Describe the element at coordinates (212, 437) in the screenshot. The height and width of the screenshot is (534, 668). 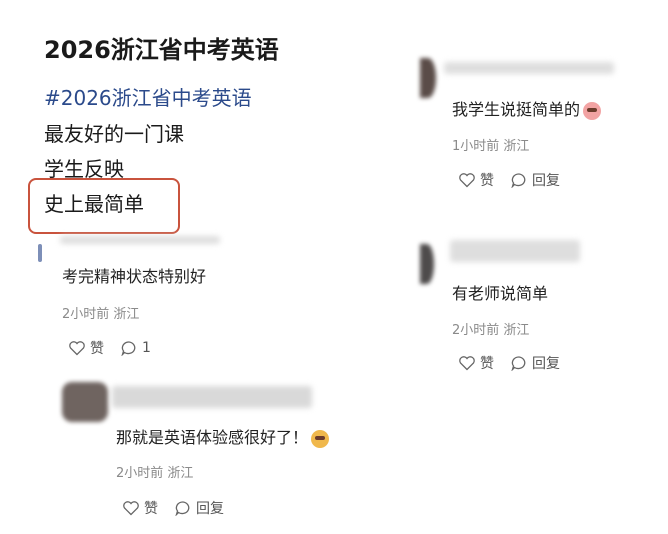
I see `comment-text-content: 那就是英语体验感很好了！` at that location.